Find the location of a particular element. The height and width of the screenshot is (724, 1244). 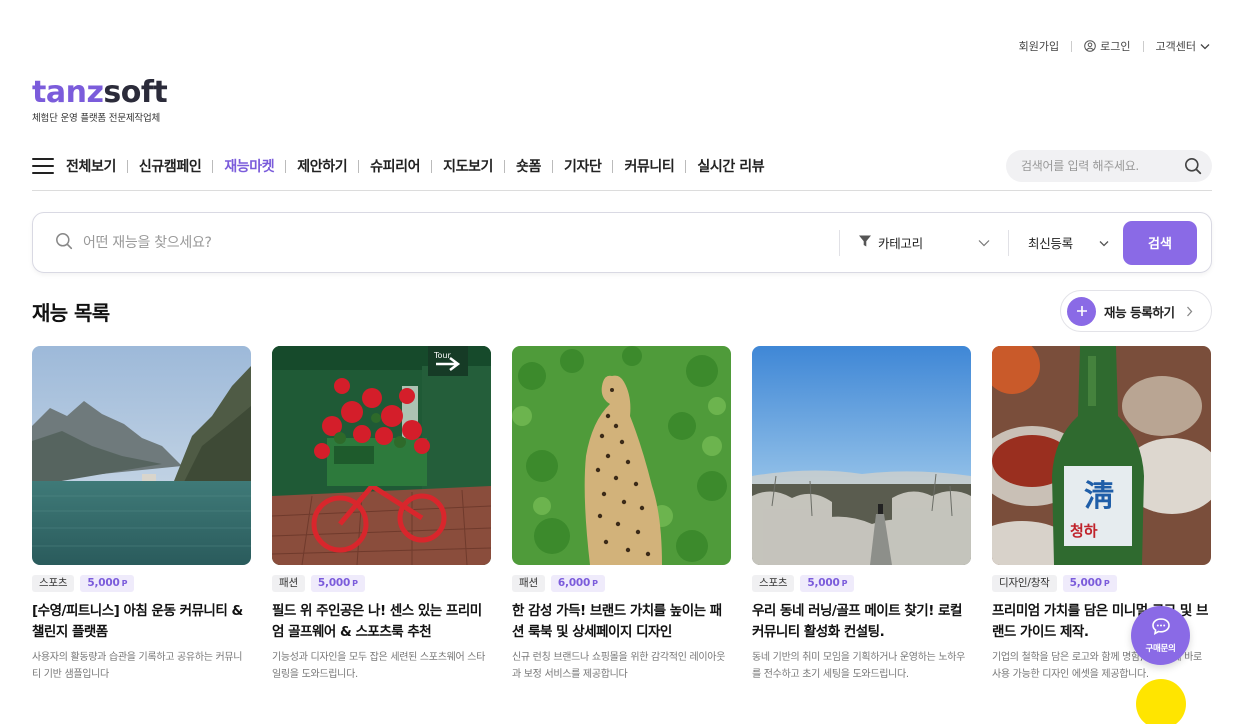

price-value: 6,000 is located at coordinates (574, 583).